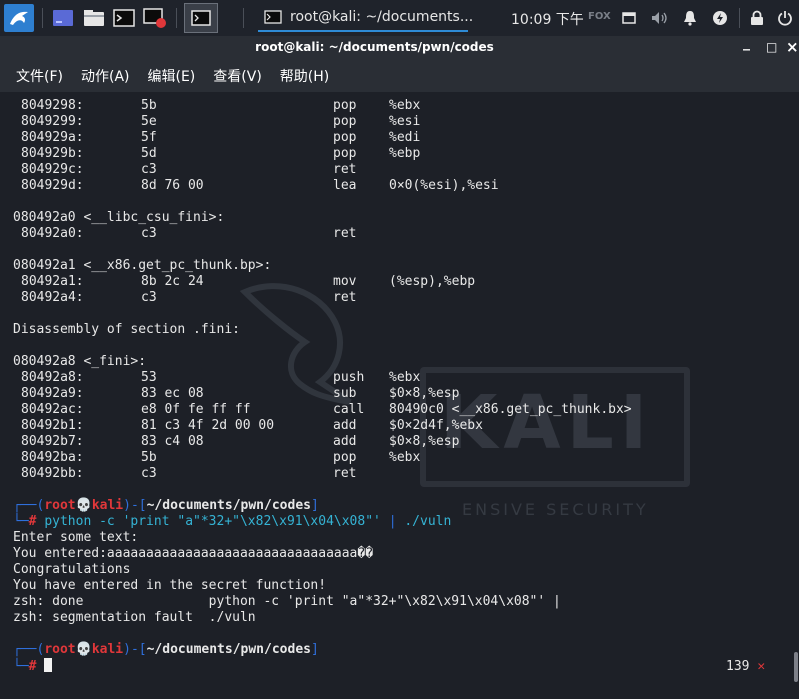 The image size is (799, 699). What do you see at coordinates (260, 185) in the screenshot?
I see `asm-line: 804929d: 8d 76 00 lea 0×0(%esi),%esi` at bounding box center [260, 185].